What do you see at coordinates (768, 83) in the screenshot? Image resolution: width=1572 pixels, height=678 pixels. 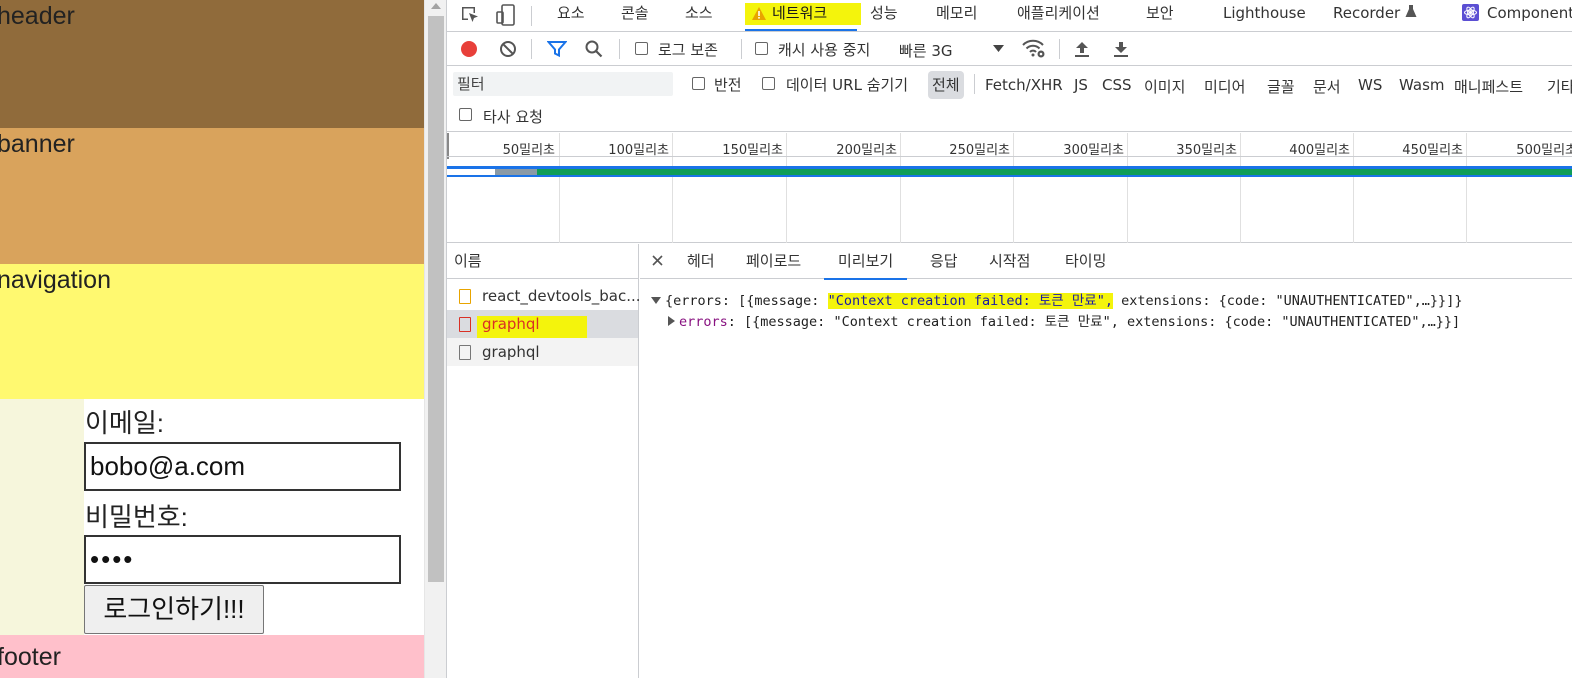 I see `hide-data-urls-checkbox` at bounding box center [768, 83].